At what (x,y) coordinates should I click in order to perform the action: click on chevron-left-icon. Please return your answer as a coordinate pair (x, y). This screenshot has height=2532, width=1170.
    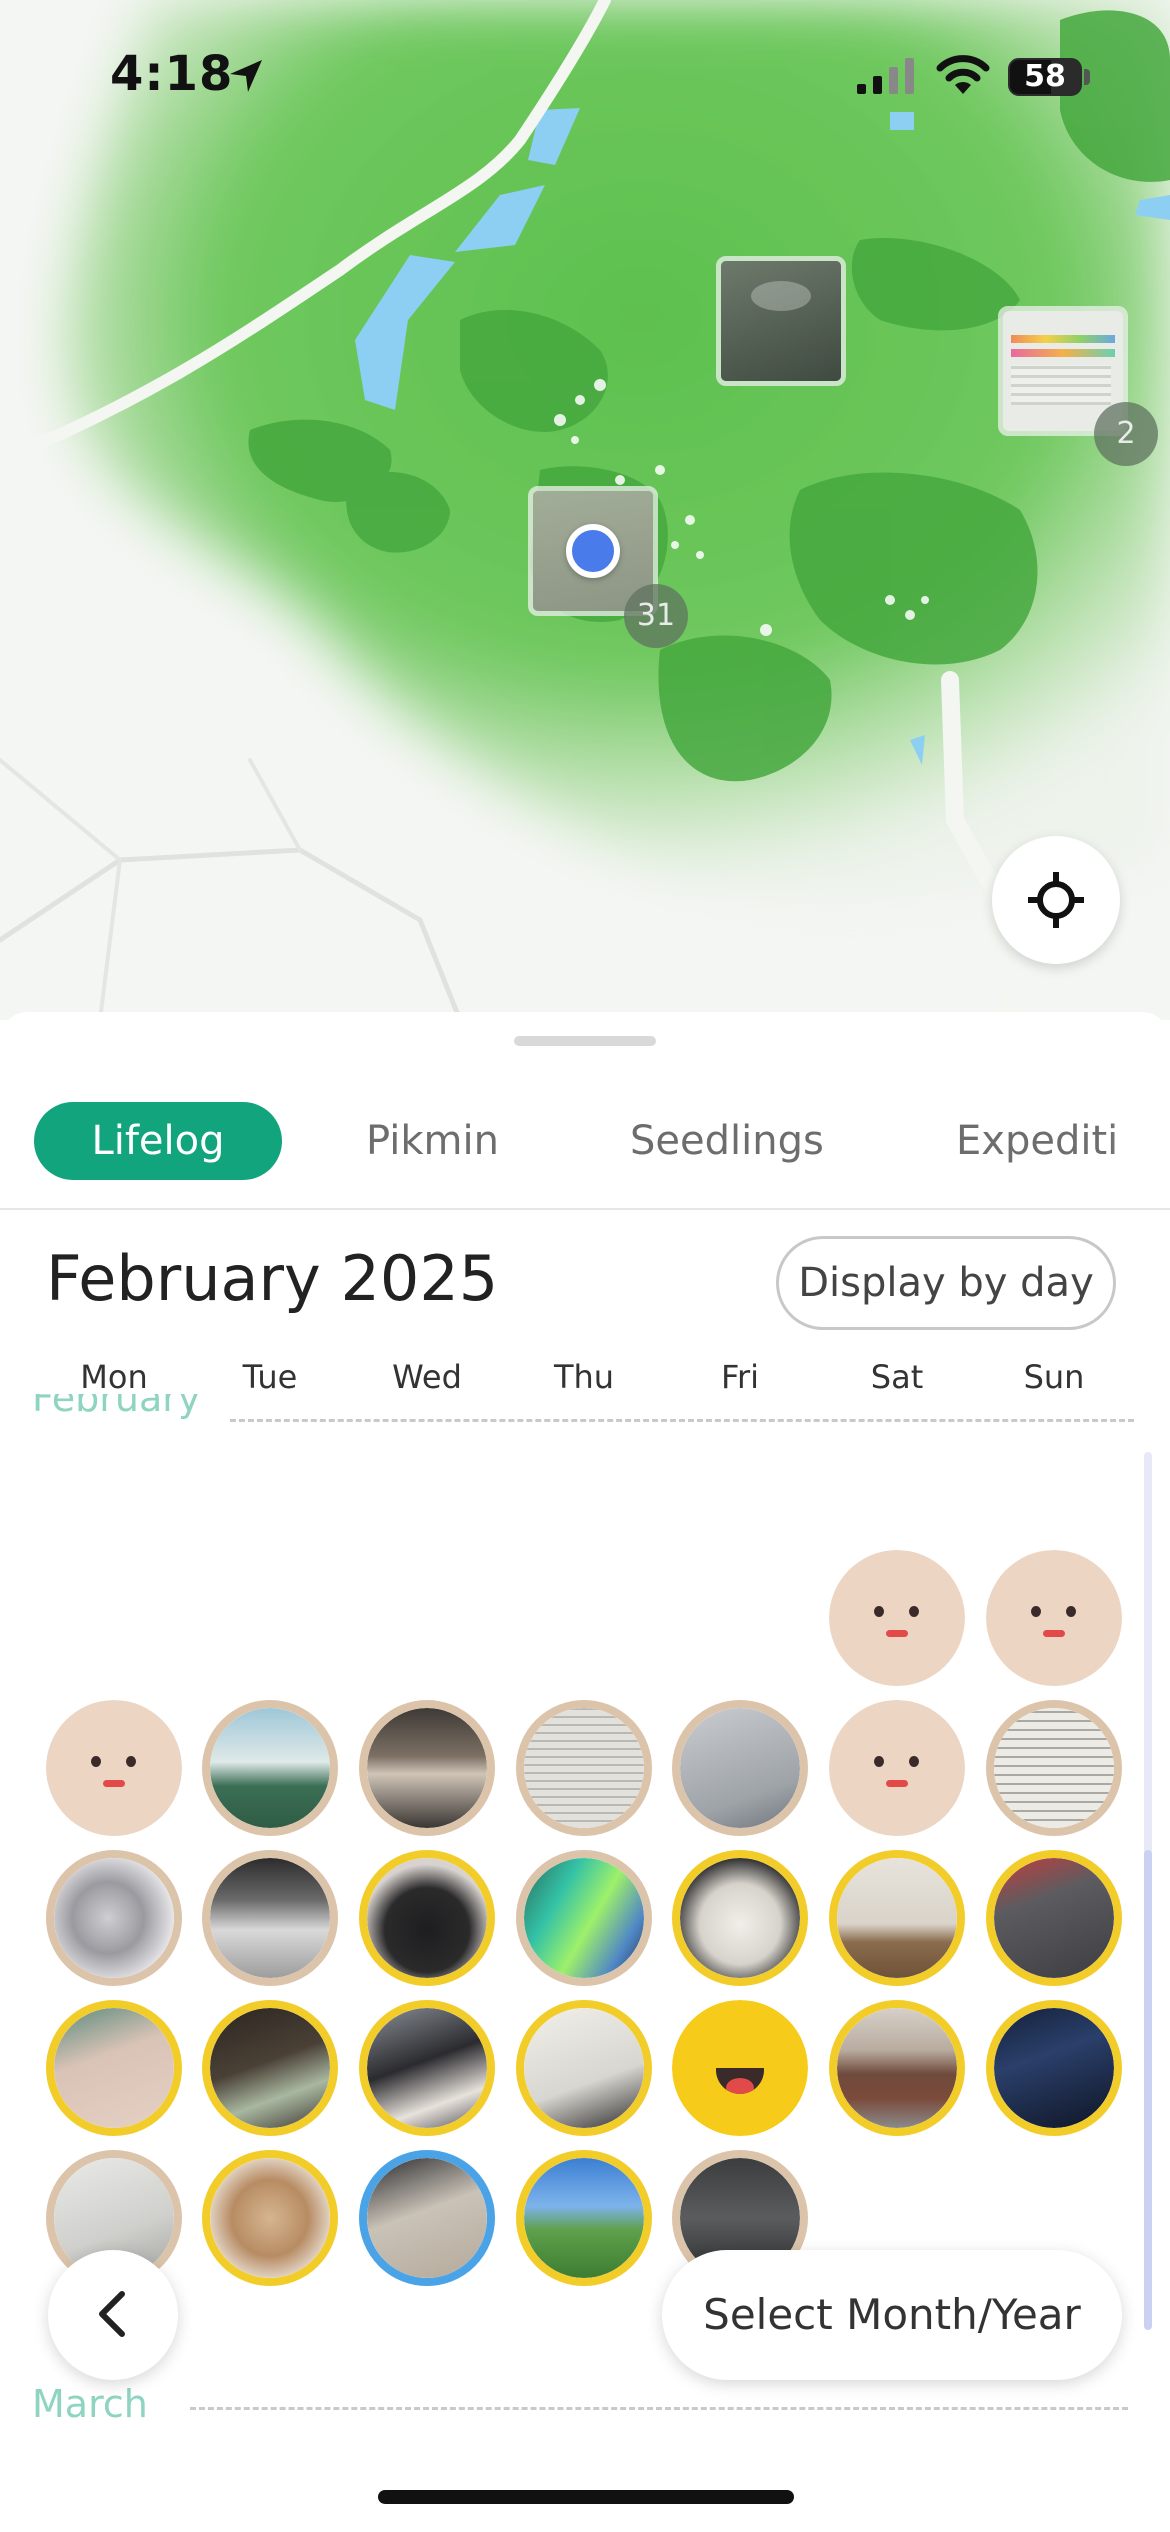
    Looking at the image, I should click on (112, 2314).